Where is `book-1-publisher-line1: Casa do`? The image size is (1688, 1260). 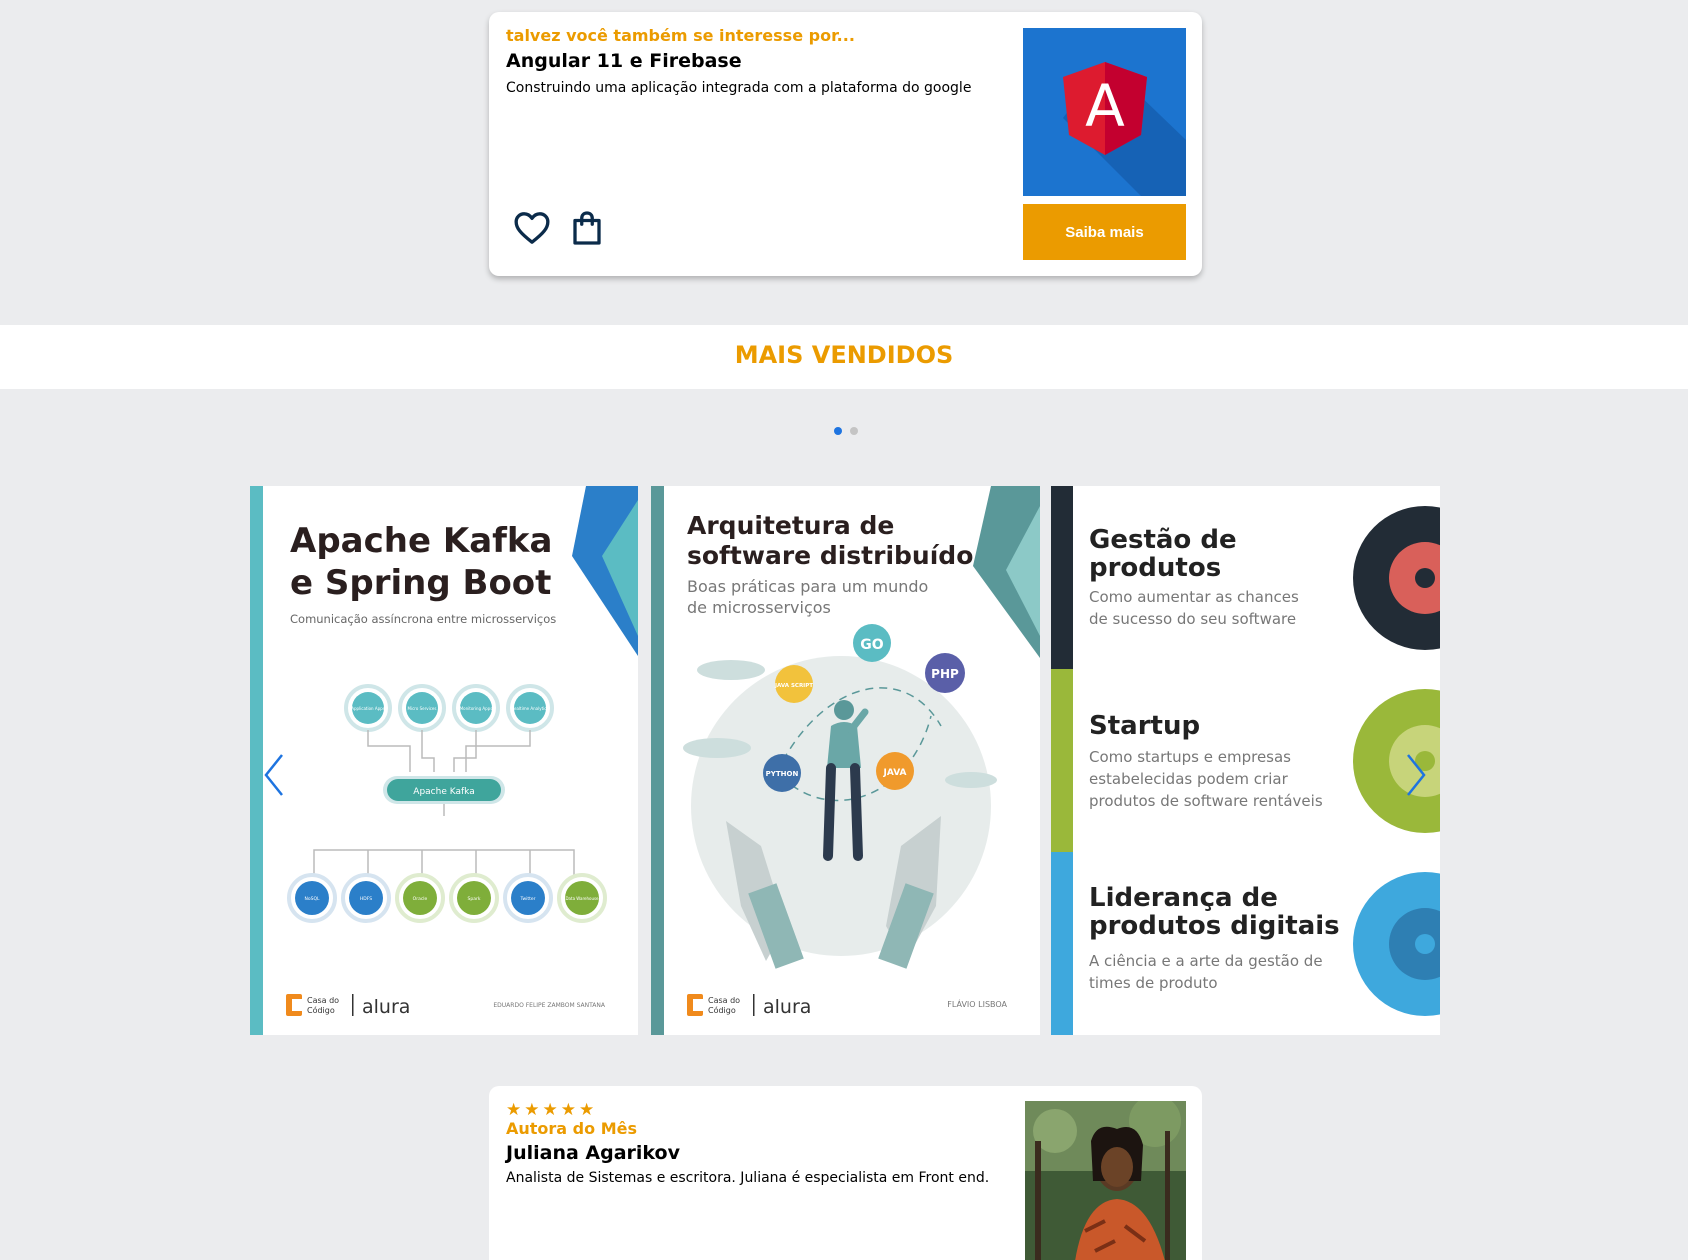
book-1-publisher-line1: Casa do is located at coordinates (323, 1000).